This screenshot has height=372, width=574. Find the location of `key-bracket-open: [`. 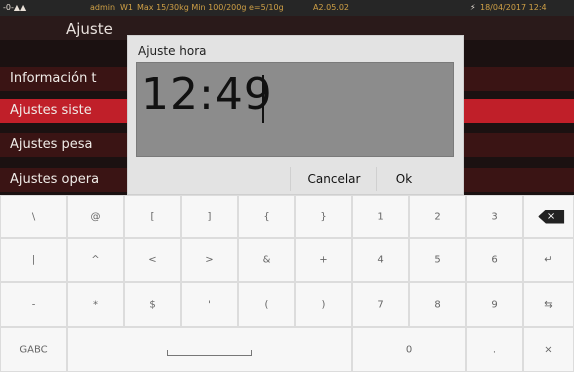

key-bracket-open: [ is located at coordinates (152, 216).